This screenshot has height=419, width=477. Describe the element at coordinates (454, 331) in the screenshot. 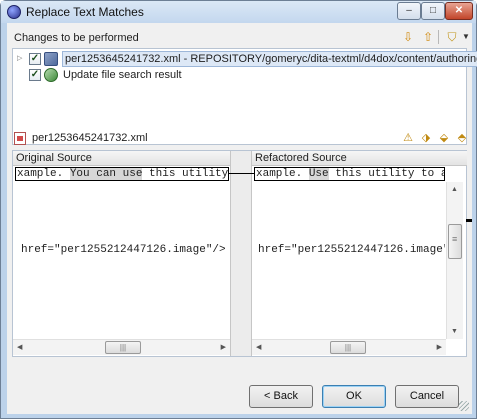

I see `scroll-down-icon: ▼` at that location.